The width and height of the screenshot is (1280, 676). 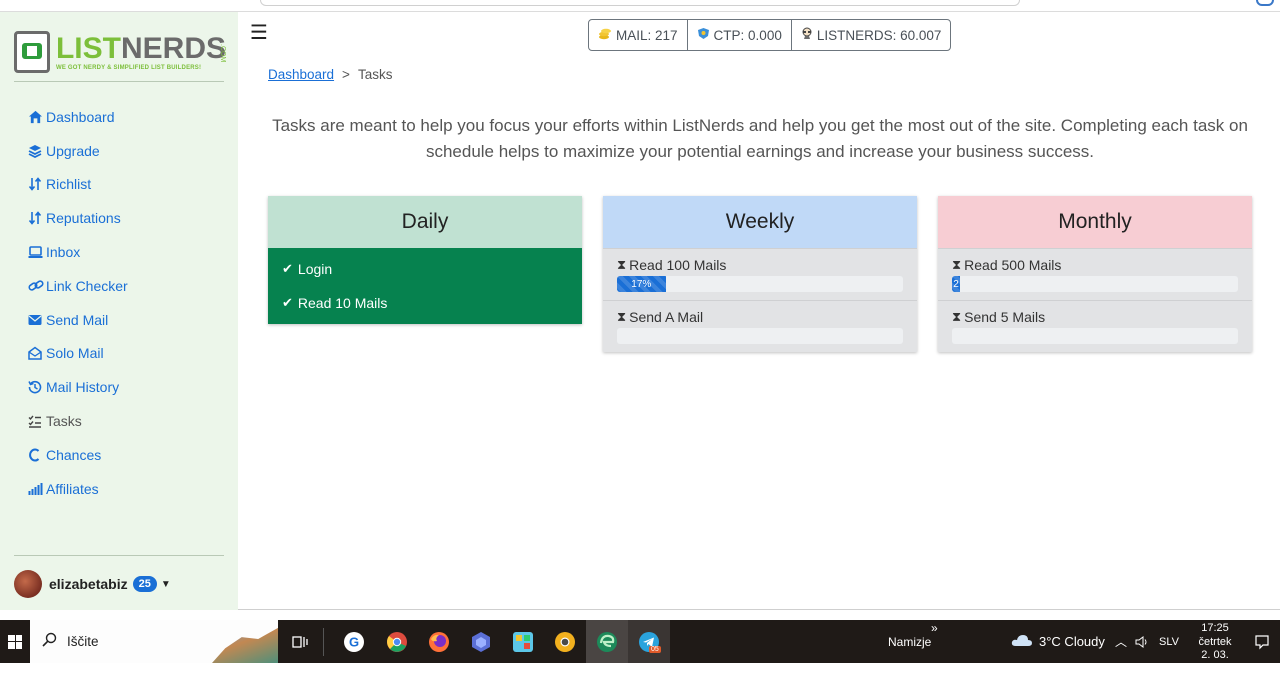 What do you see at coordinates (638, 35) in the screenshot?
I see `stat-mail: MAIL: 217` at bounding box center [638, 35].